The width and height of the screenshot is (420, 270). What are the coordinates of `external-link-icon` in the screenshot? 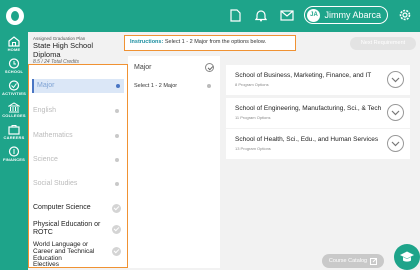 It's located at (374, 261).